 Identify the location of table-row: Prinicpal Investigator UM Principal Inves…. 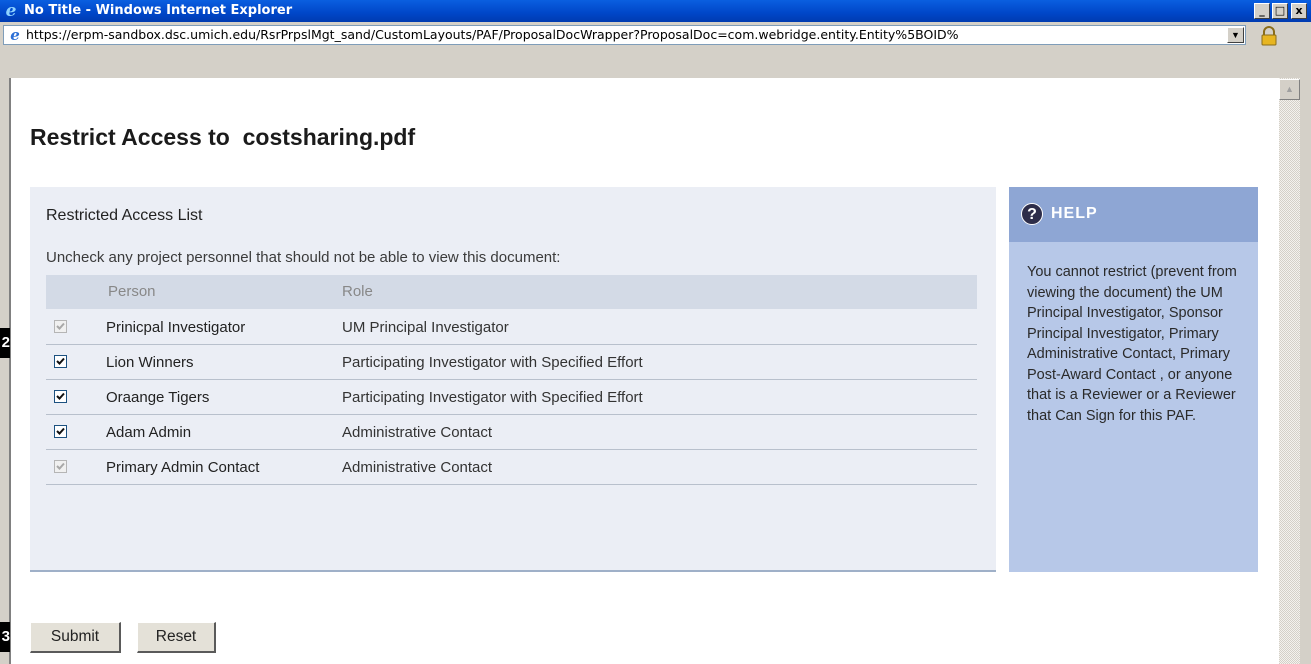
(511, 327).